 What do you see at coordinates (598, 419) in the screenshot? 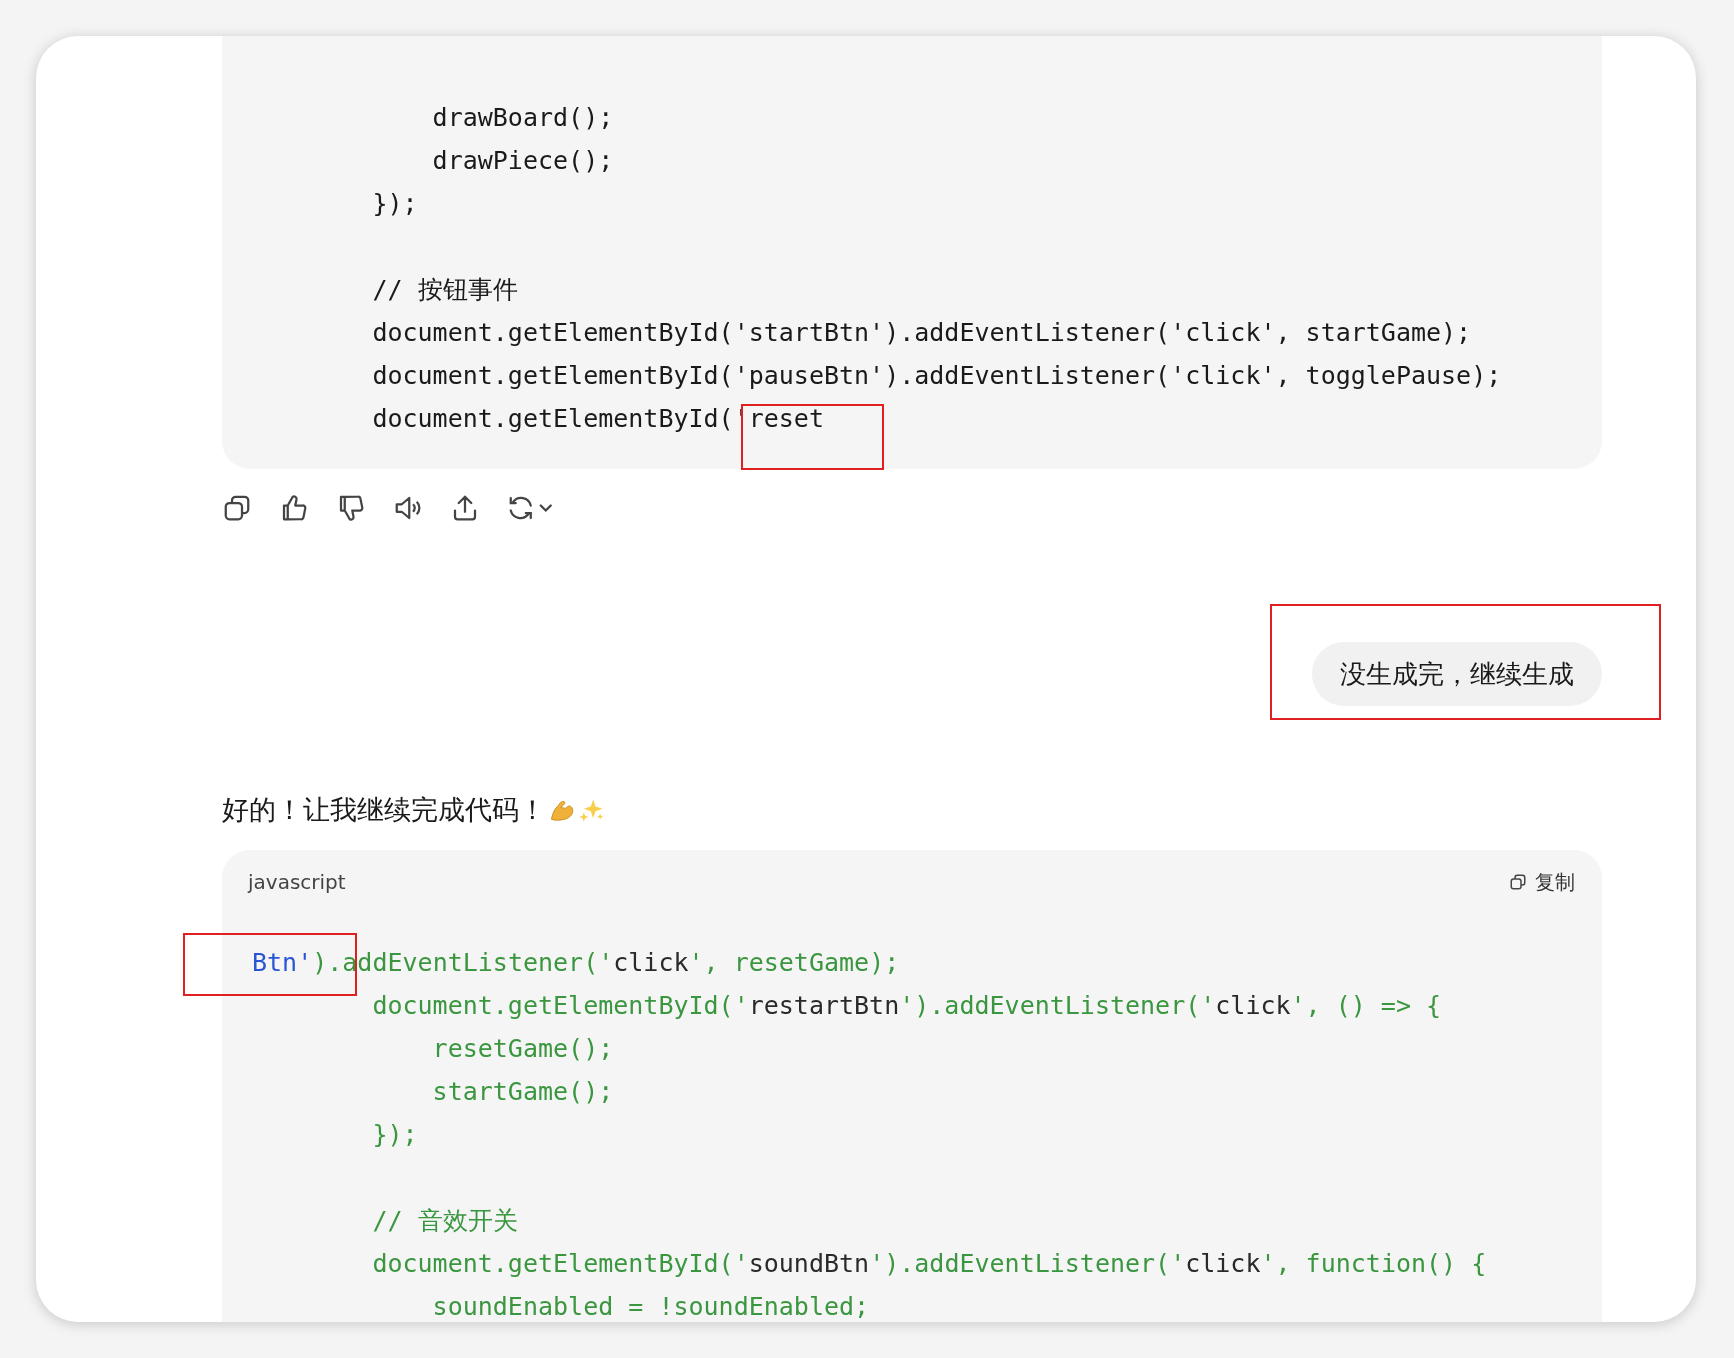
I see `code-line: document.getElementById('reset` at bounding box center [598, 419].